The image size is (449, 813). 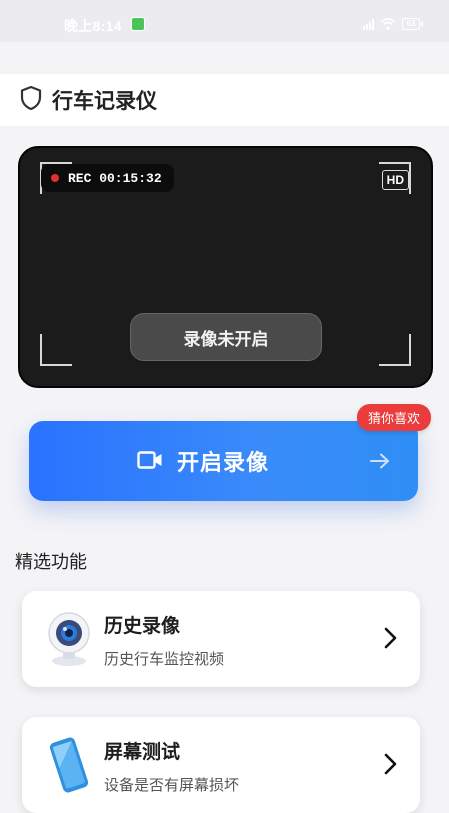 I want to click on hd-badge: HD, so click(x=395, y=180).